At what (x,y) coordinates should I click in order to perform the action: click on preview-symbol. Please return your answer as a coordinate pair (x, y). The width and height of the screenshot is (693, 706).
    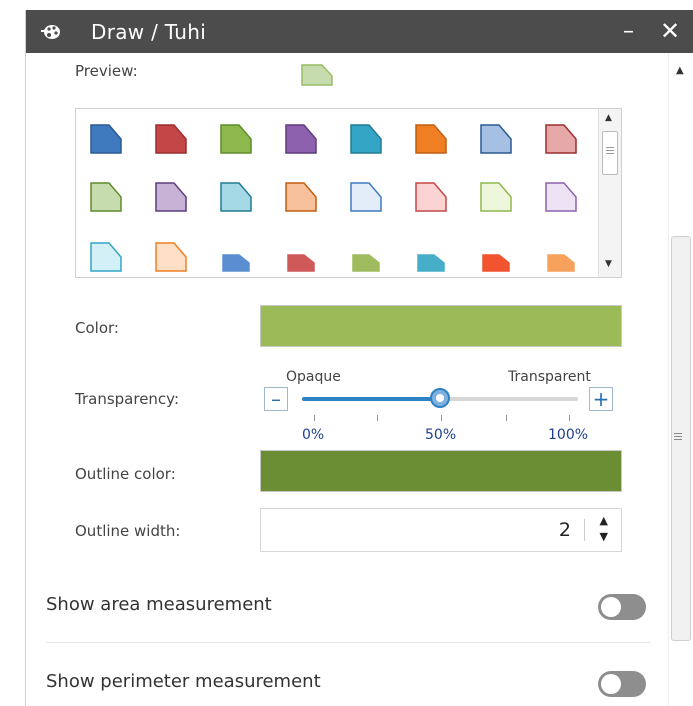
    Looking at the image, I should click on (317, 75).